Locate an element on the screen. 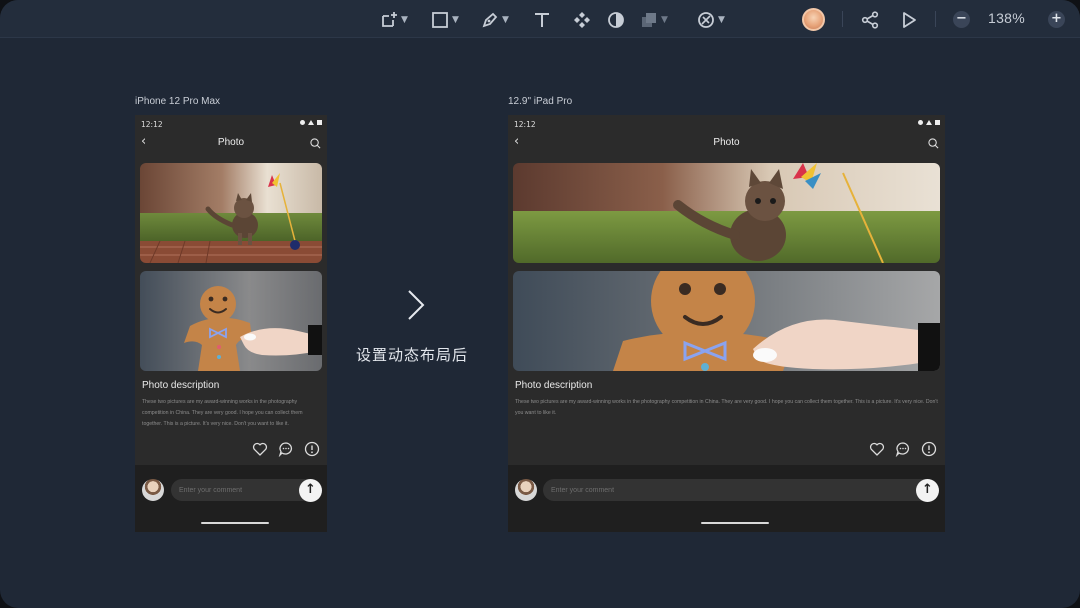 The image size is (1080, 608). share-icon is located at coordinates (870, 20).